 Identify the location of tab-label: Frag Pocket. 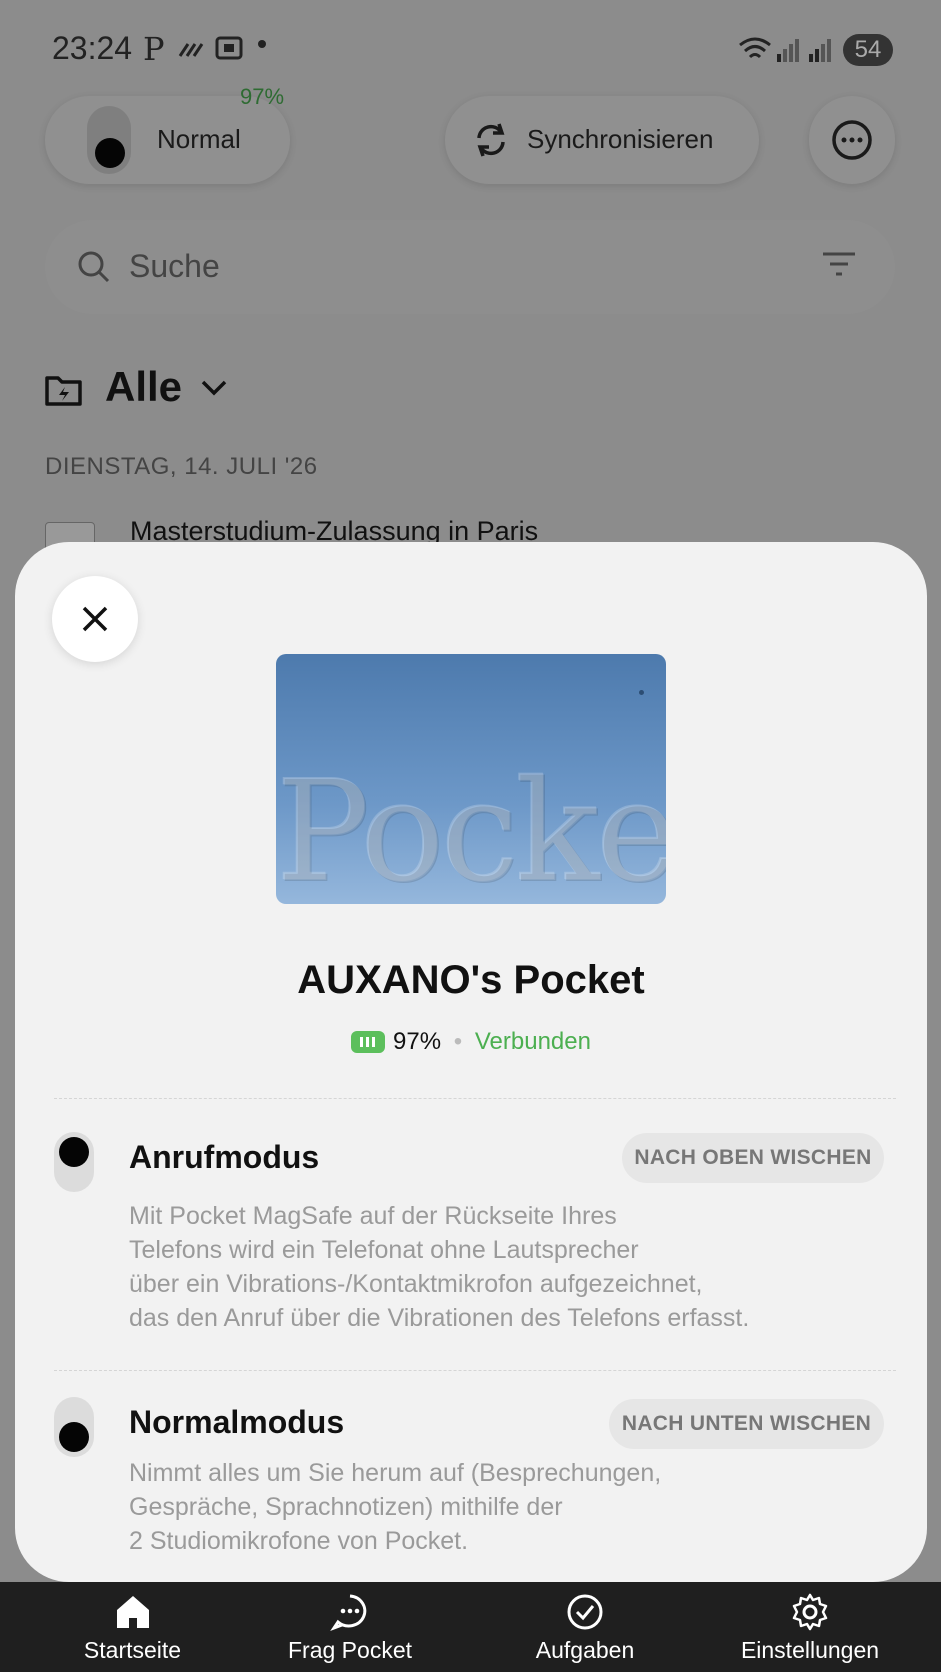
(350, 1650).